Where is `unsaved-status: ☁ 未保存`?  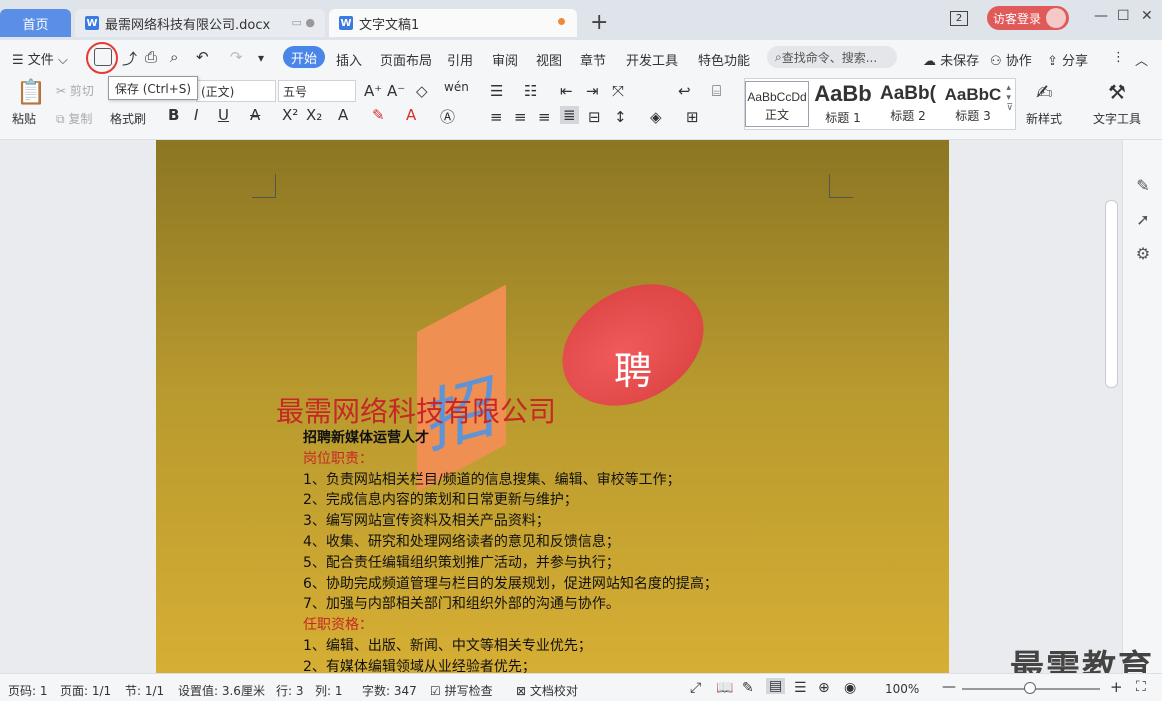
unsaved-status: ☁ 未保存 is located at coordinates (951, 59).